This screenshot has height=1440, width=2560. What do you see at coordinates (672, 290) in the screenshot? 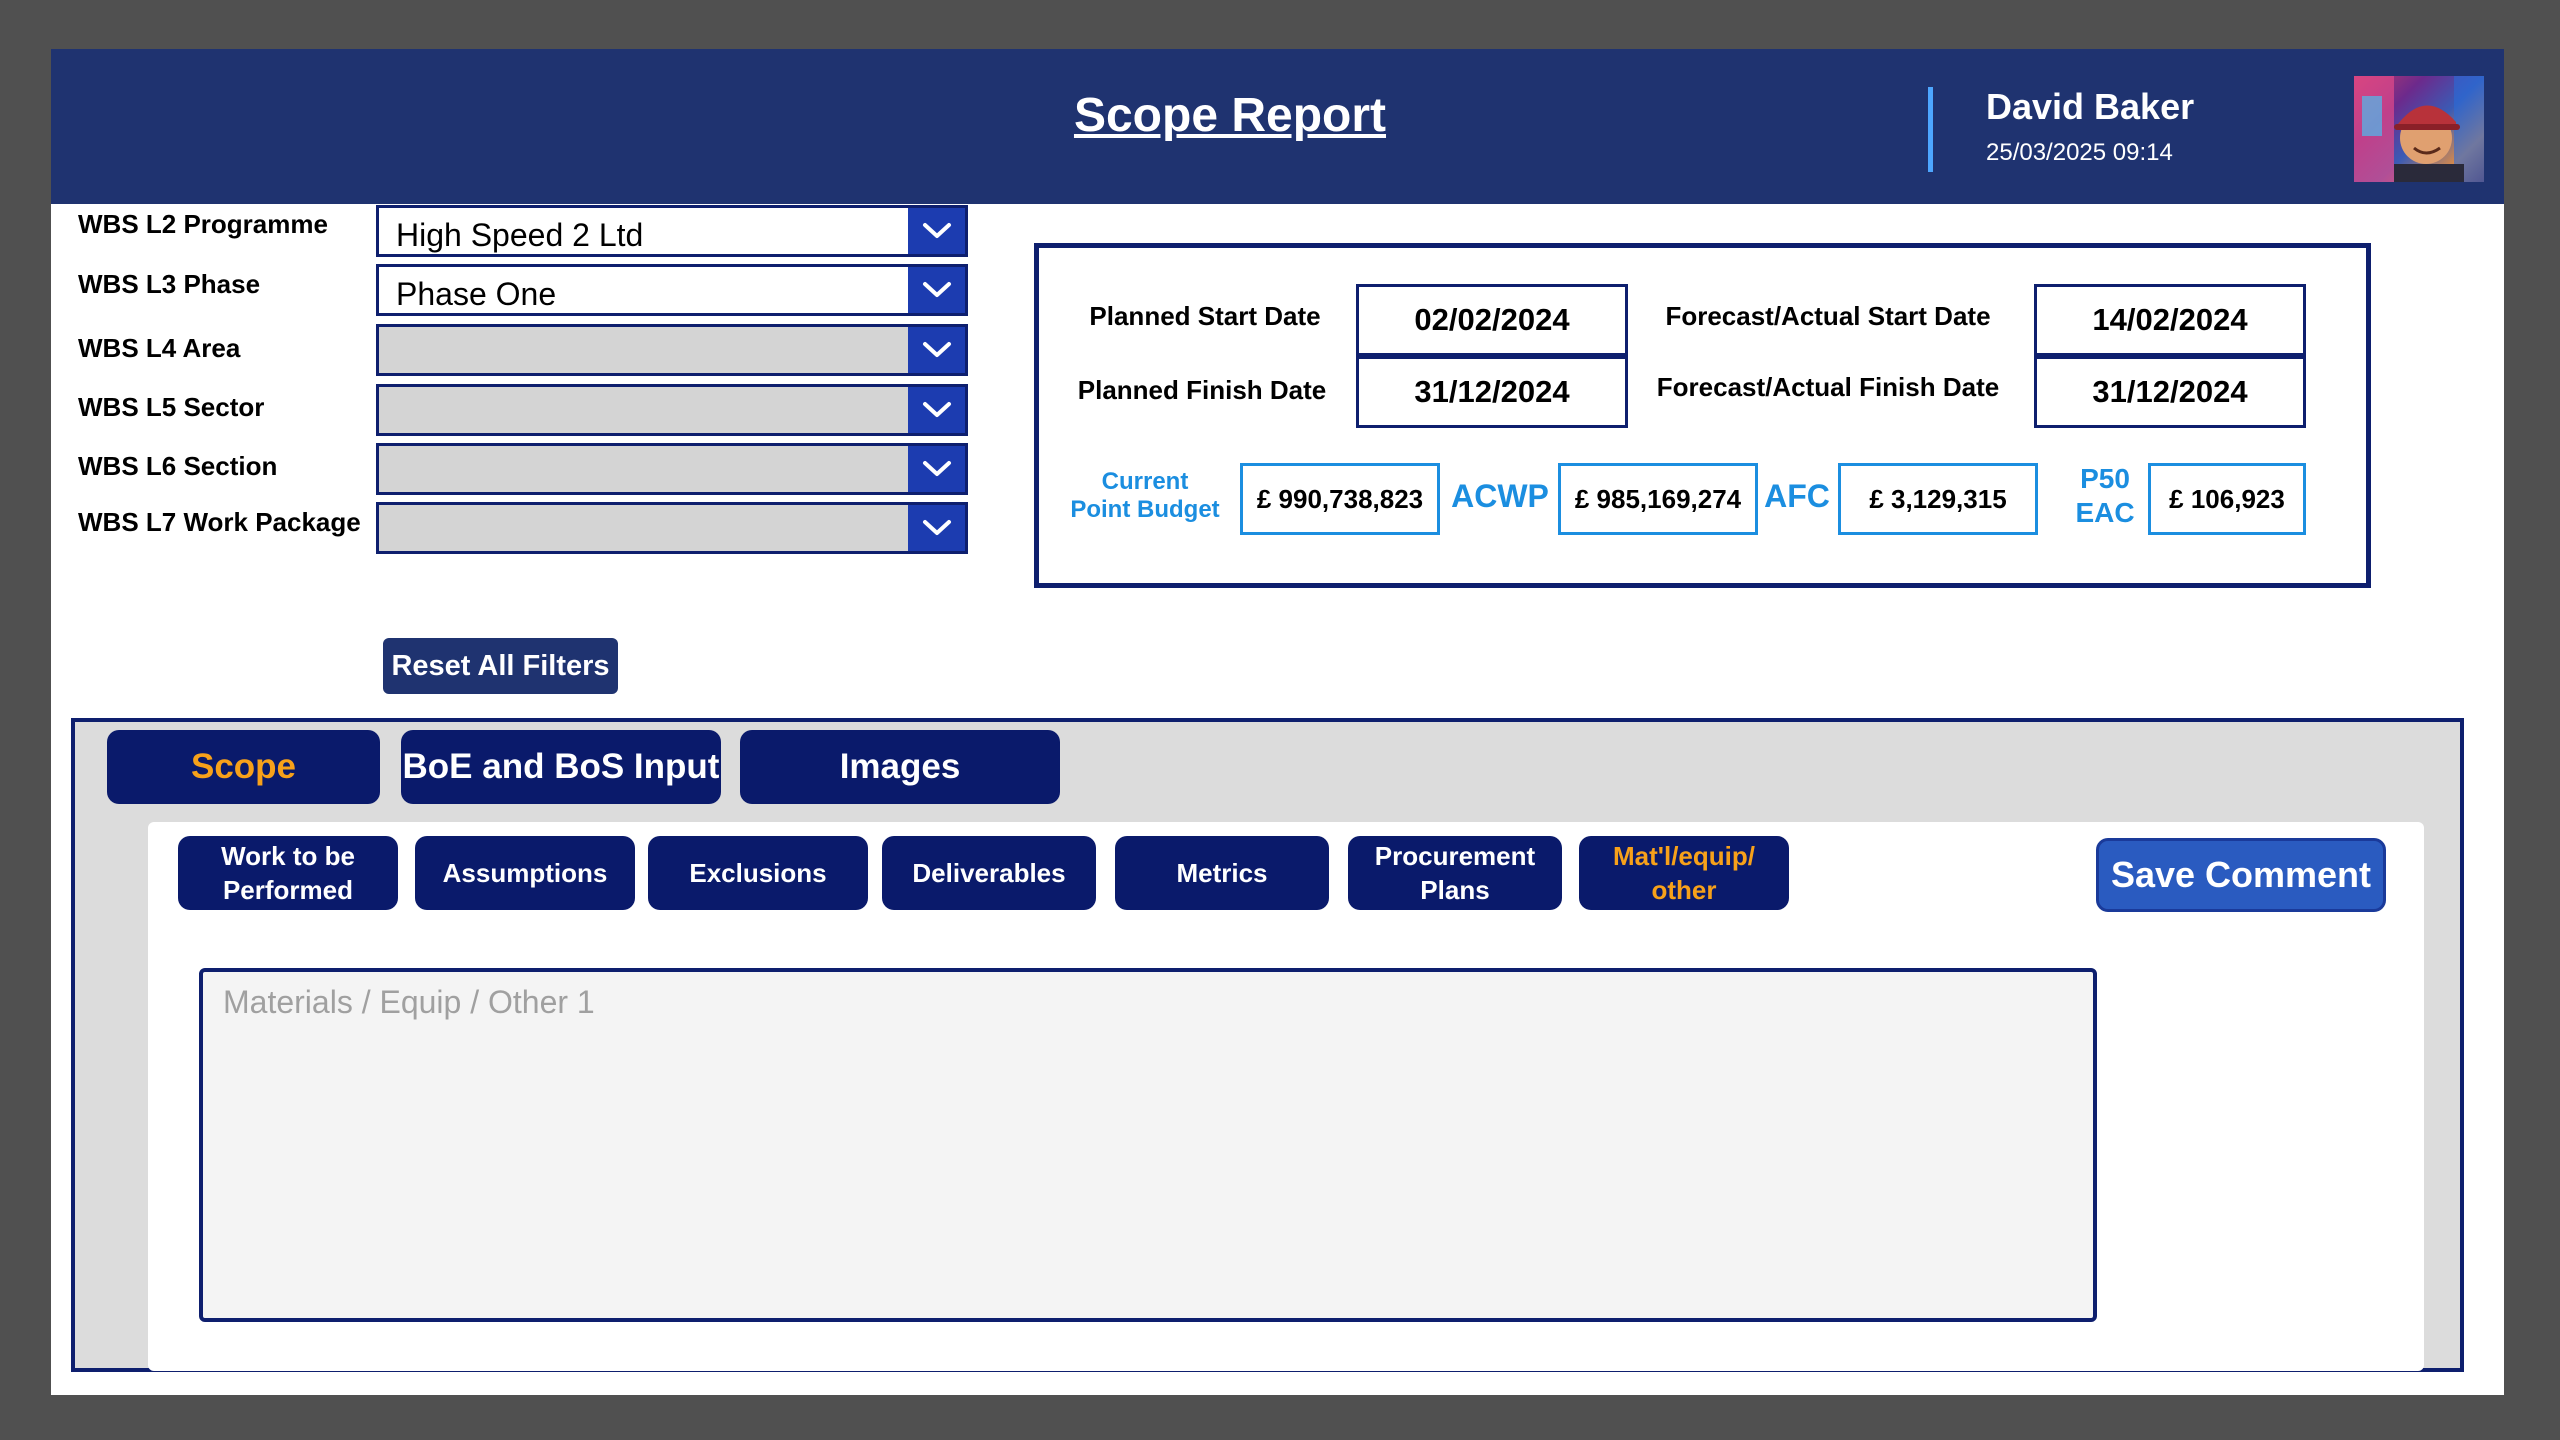
I see `filter-dropdown-l3: Phase One` at bounding box center [672, 290].